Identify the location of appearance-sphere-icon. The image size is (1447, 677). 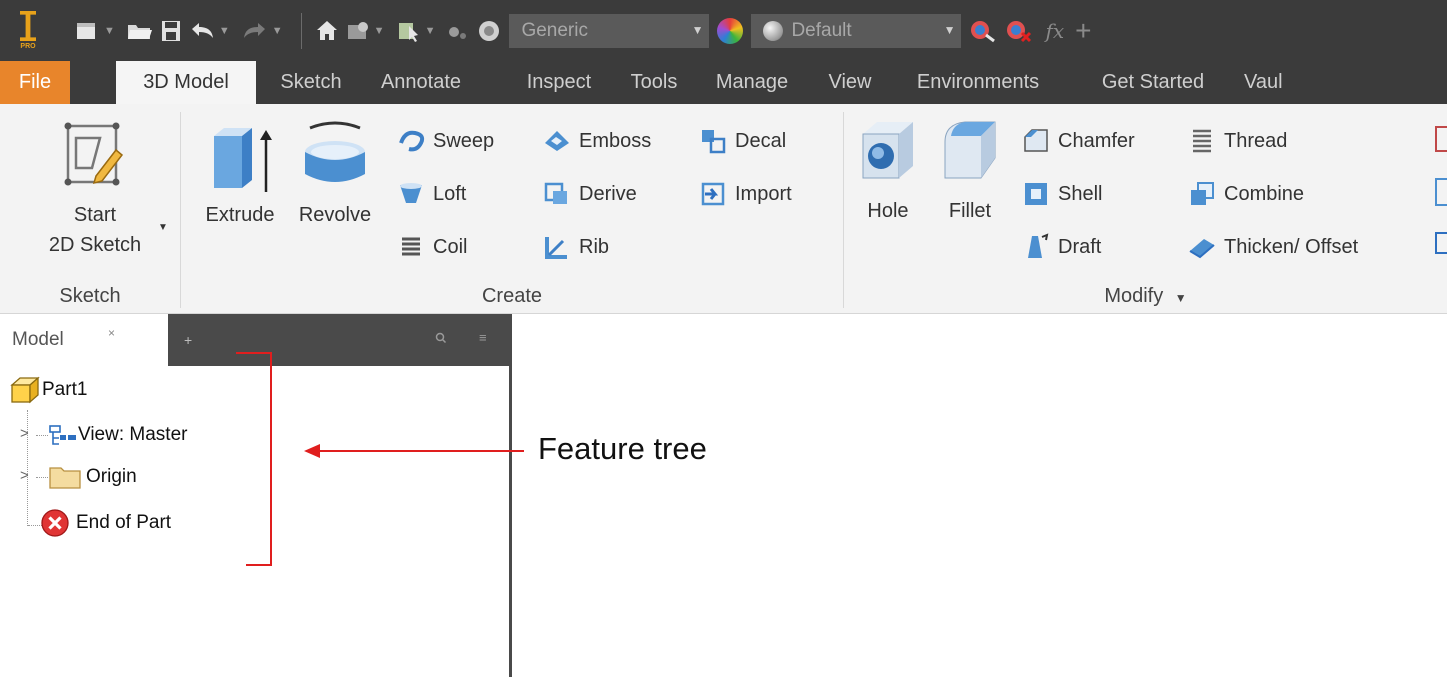
(773, 30).